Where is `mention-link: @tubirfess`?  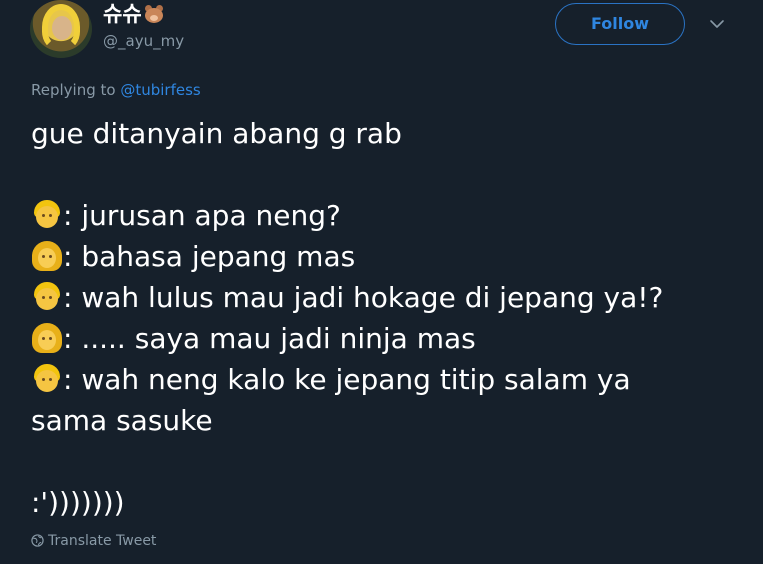
mention-link: @tubirfess is located at coordinates (160, 90).